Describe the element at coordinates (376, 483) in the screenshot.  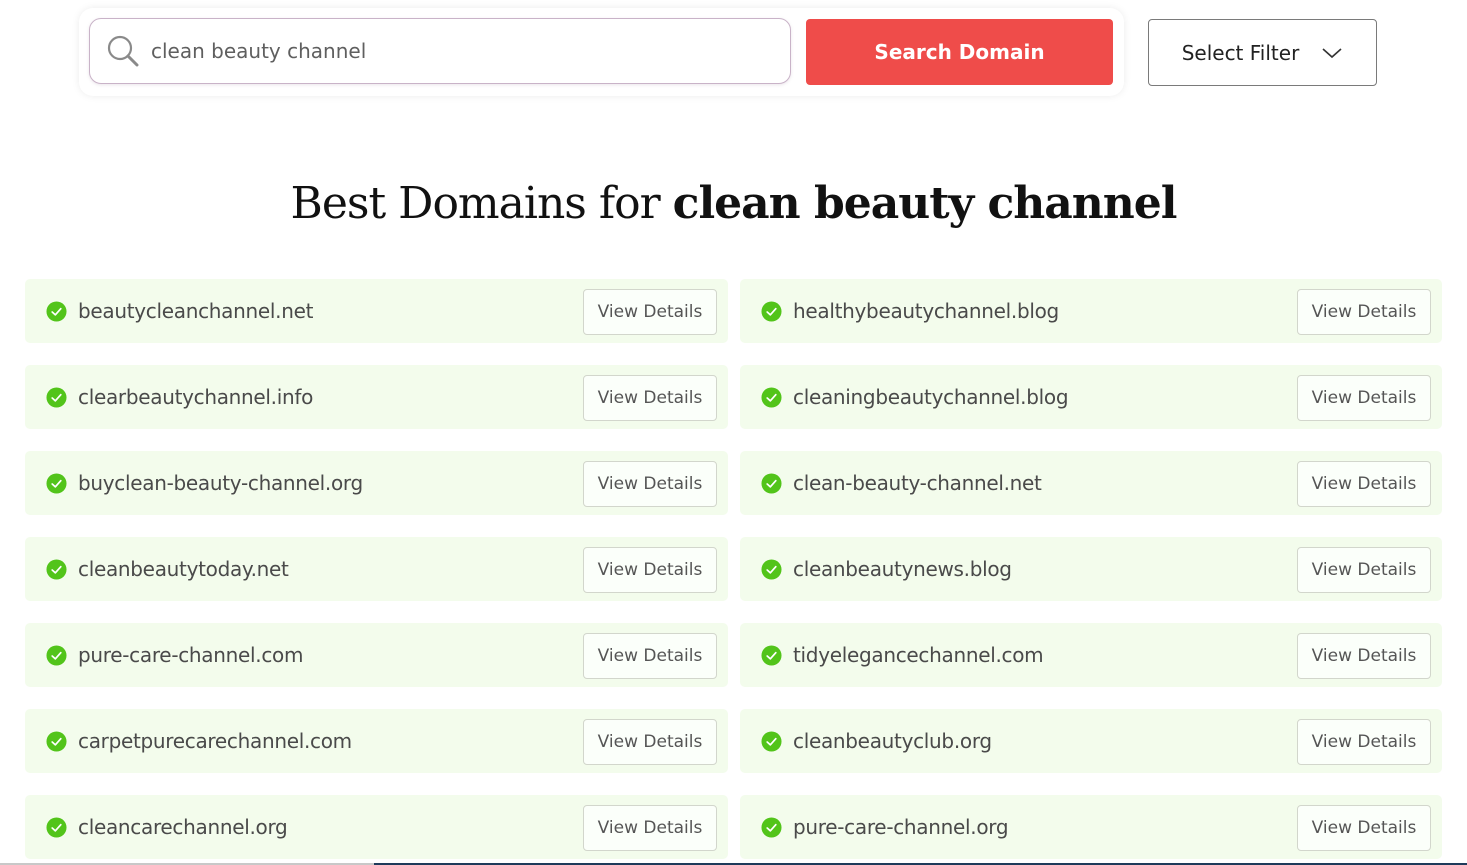
I see `domain-result-item: buyclean-beauty-channel.org View Details` at that location.